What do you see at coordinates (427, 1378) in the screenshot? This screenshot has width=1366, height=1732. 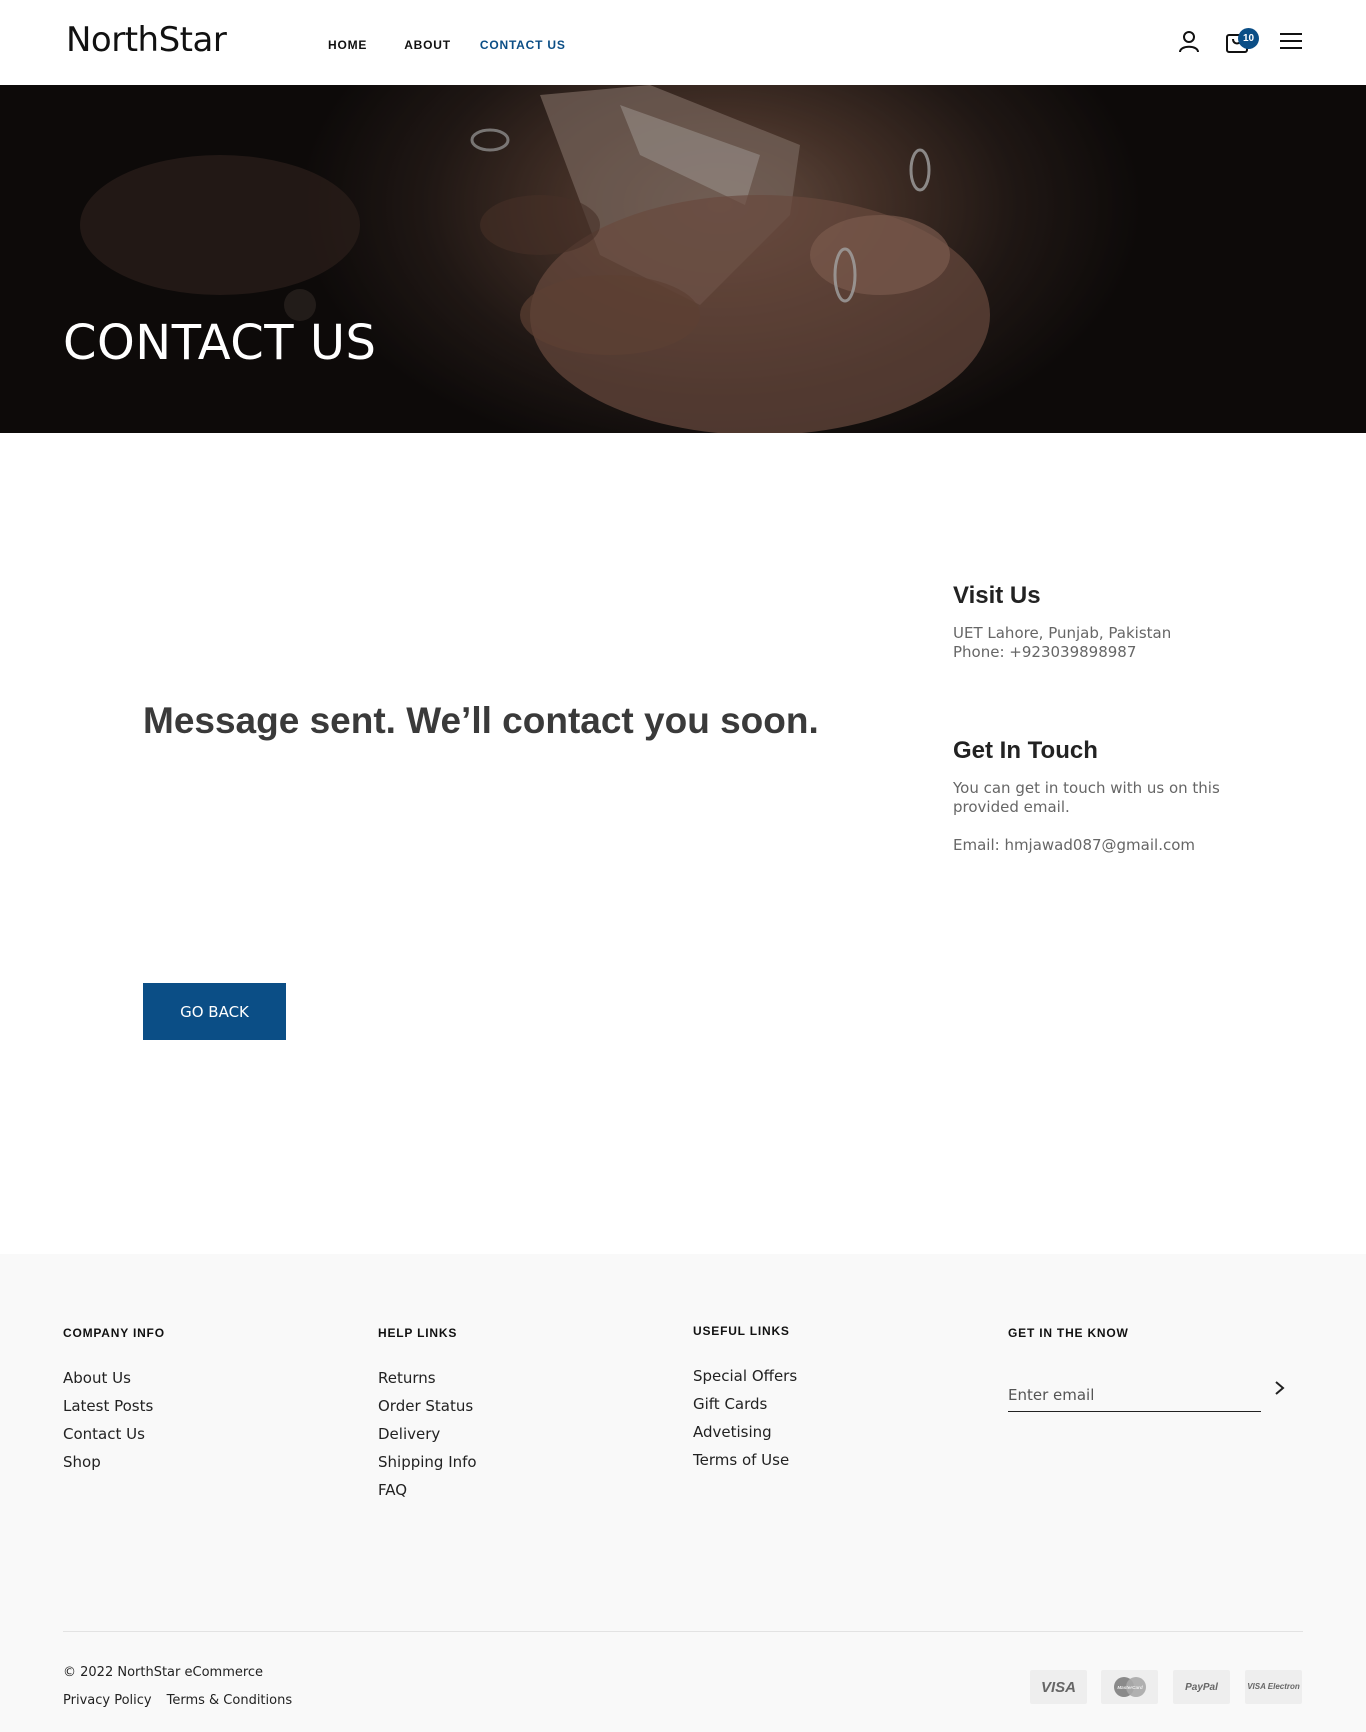 I see `footer-link: Returns` at bounding box center [427, 1378].